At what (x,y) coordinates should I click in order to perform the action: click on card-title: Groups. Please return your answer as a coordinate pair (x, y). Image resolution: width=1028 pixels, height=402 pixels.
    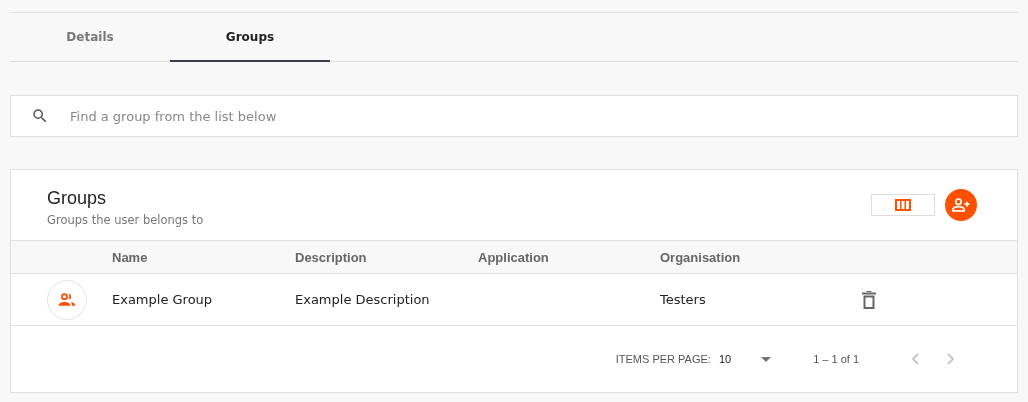
    Looking at the image, I should click on (77, 198).